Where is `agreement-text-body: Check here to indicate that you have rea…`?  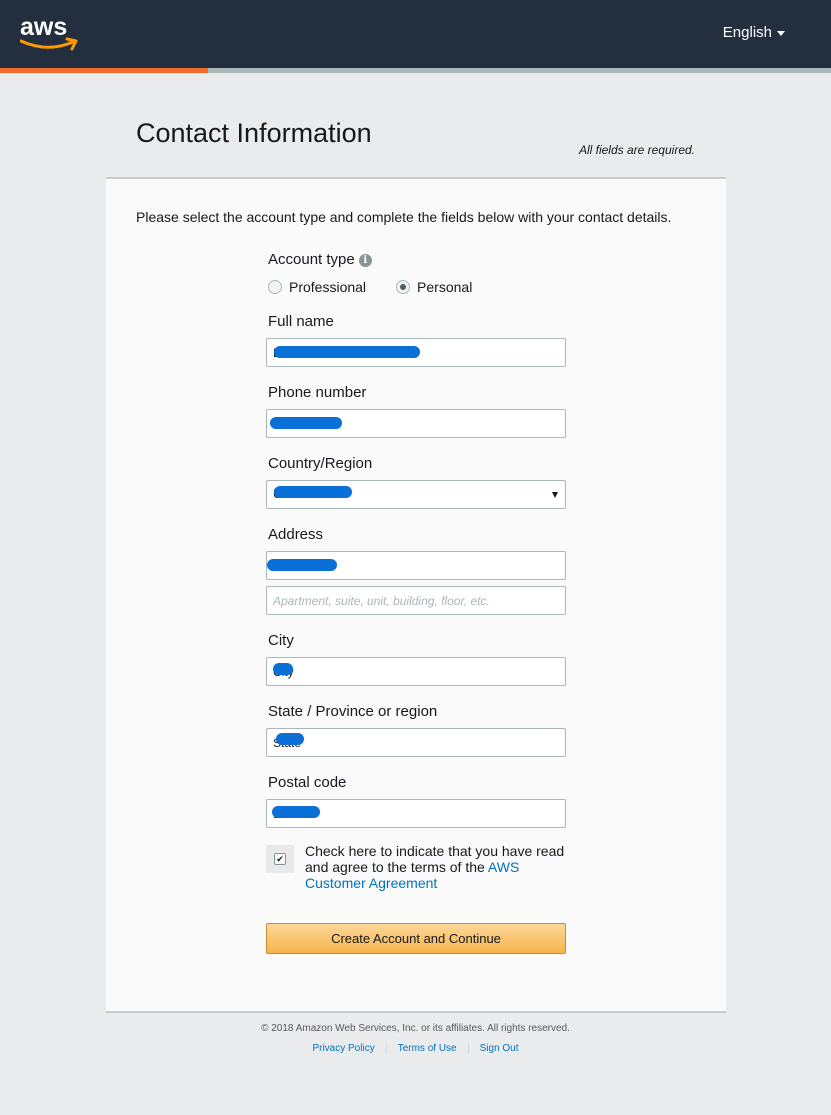
agreement-text-body: Check here to indicate that you have rea… is located at coordinates (435, 859).